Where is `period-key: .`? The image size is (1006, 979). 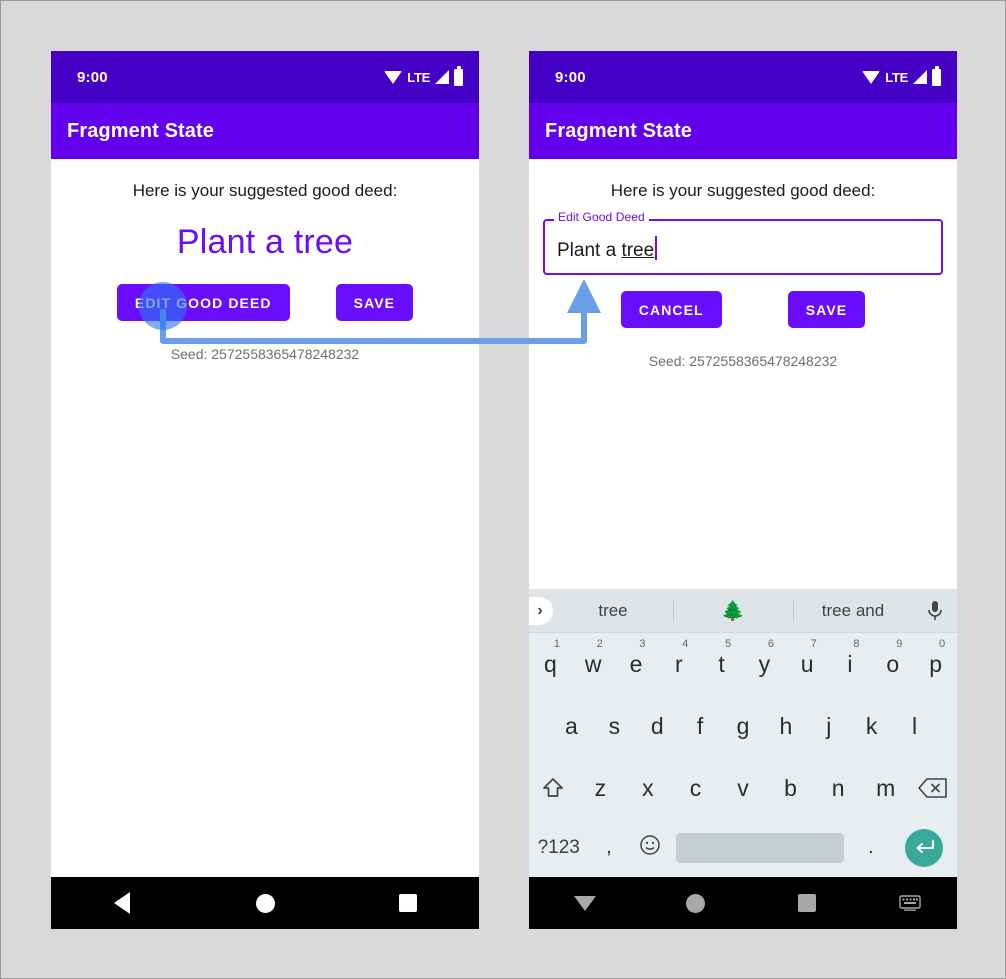 period-key: . is located at coordinates (870, 848).